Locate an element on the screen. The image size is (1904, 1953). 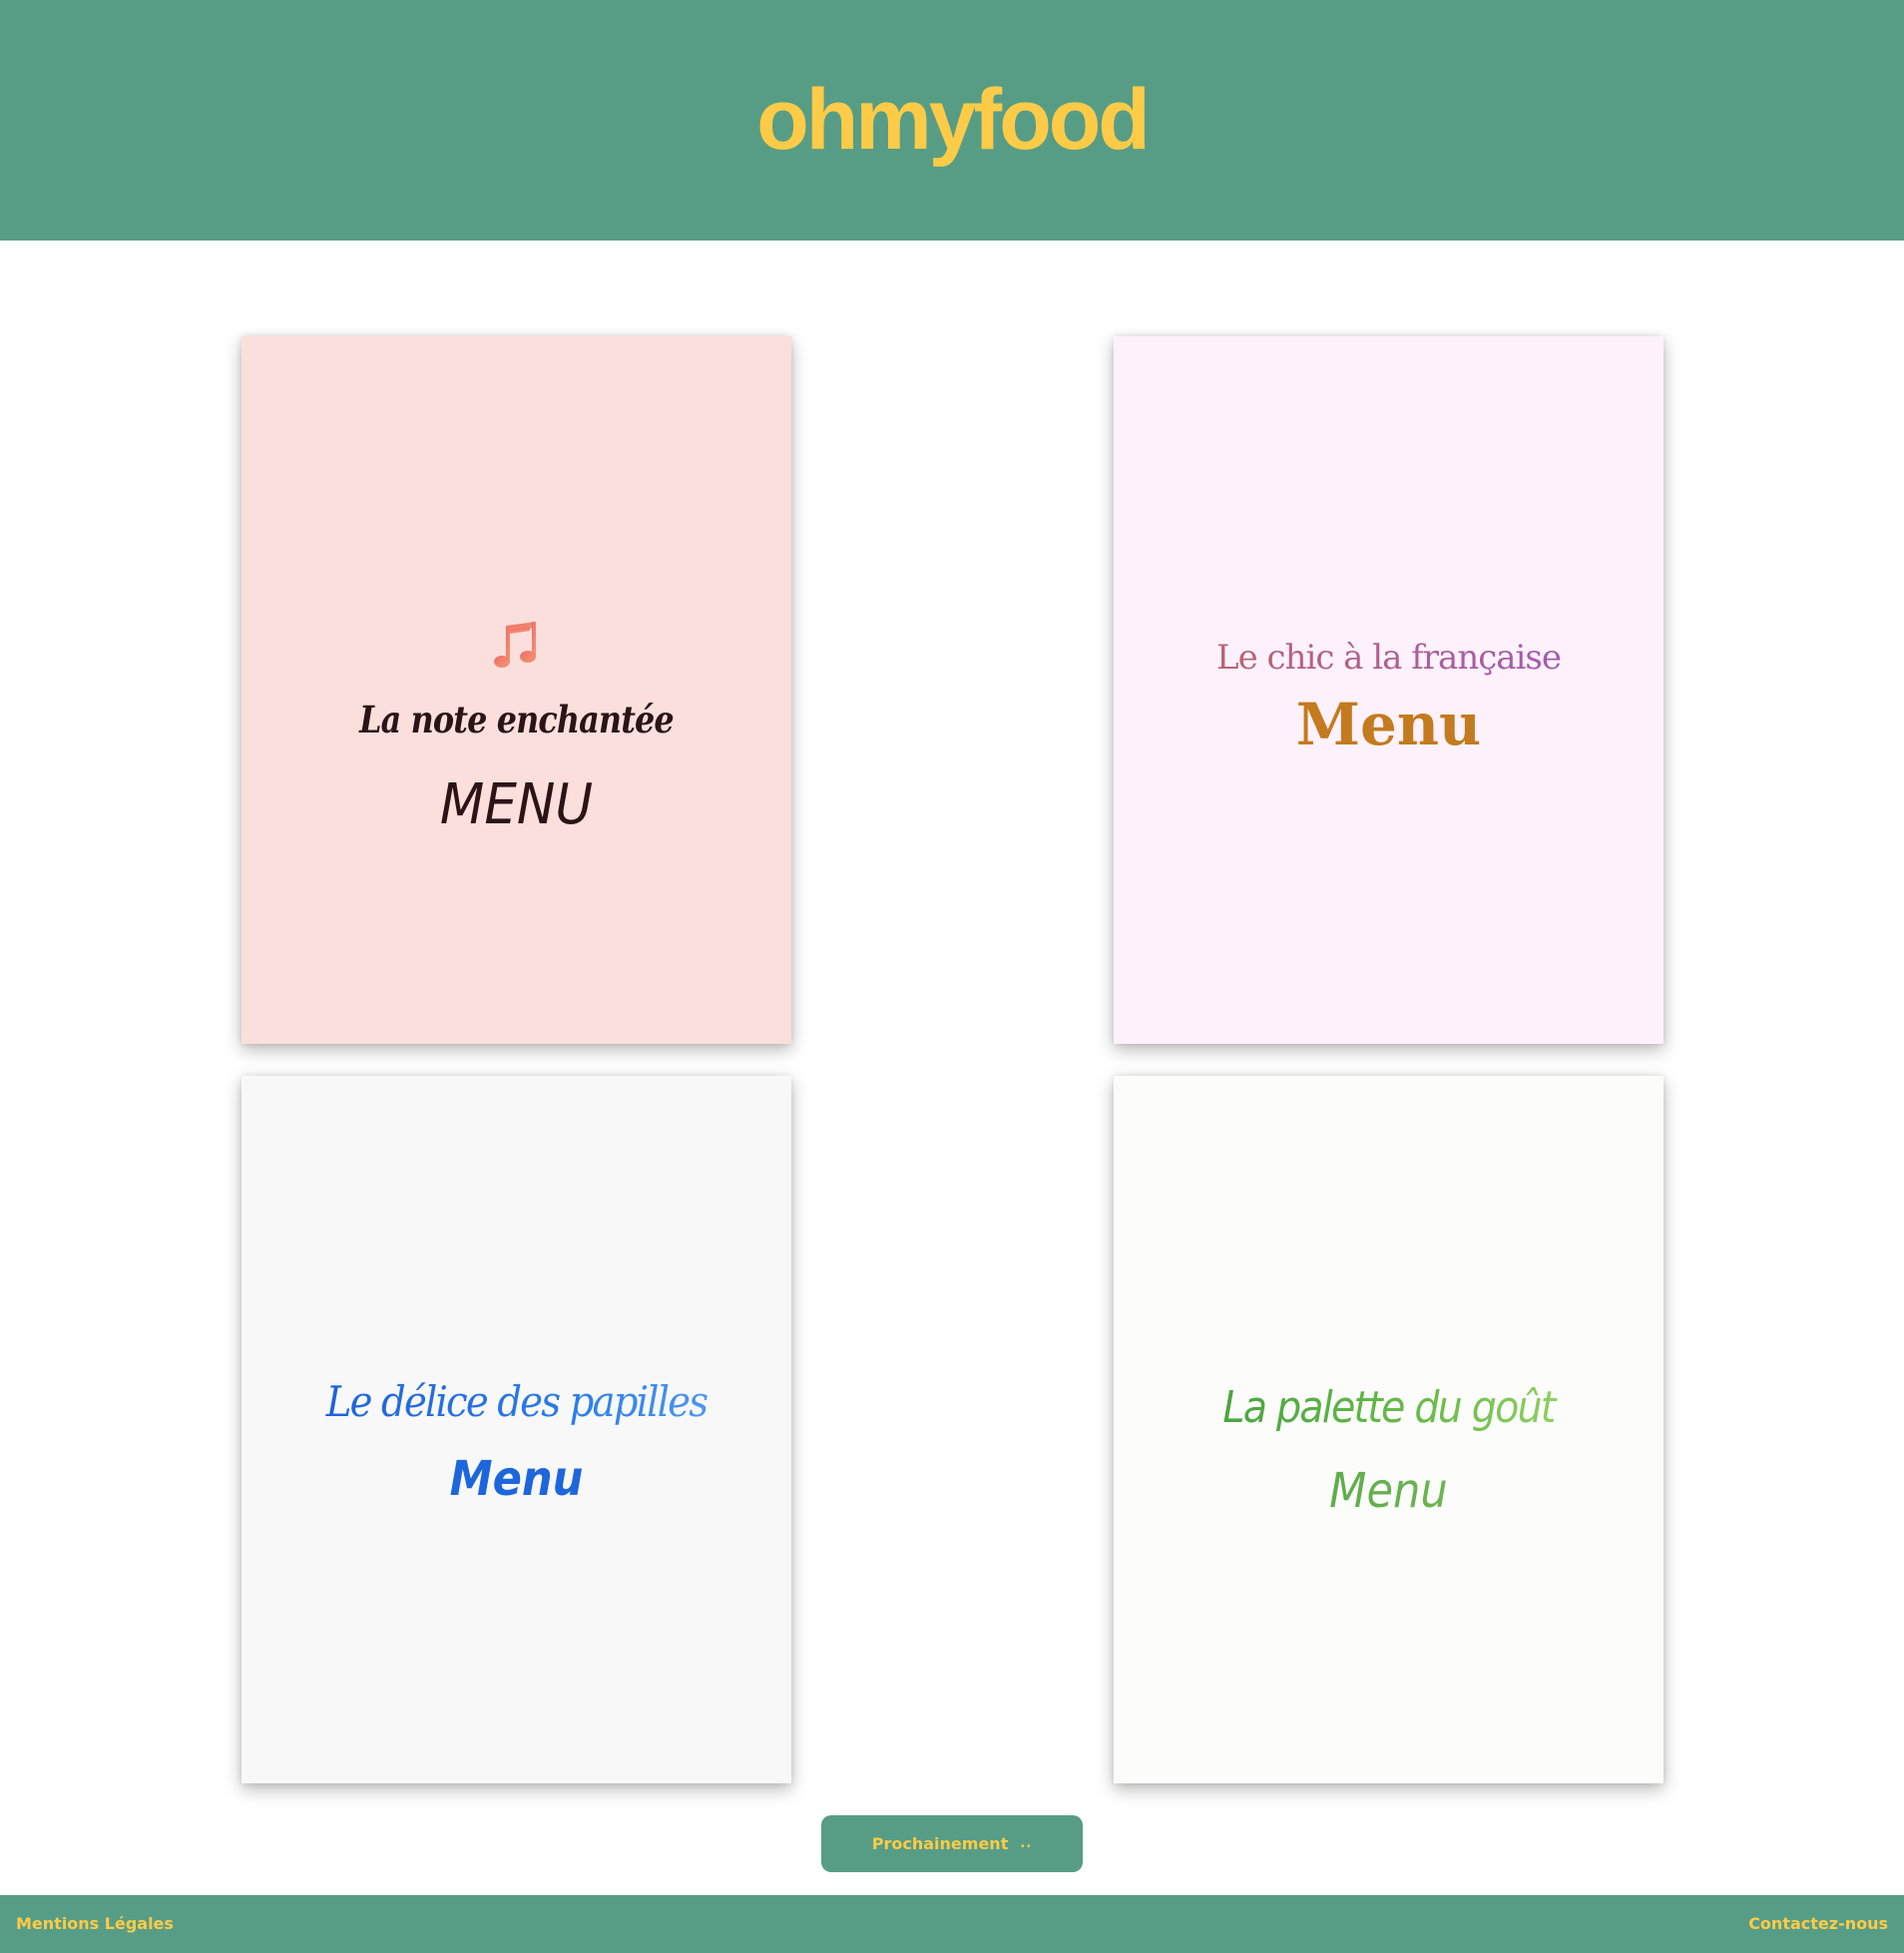
card-title: La note enchantée is located at coordinates (517, 719).